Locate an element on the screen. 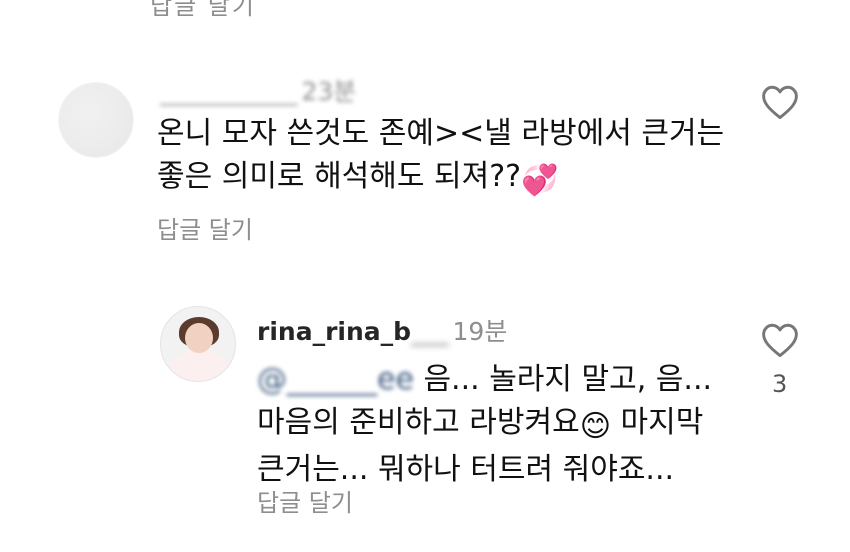  comment-text-line: 온니 모자 쓴것도 존예><낼 라방에서 큰거는 is located at coordinates (441, 133).